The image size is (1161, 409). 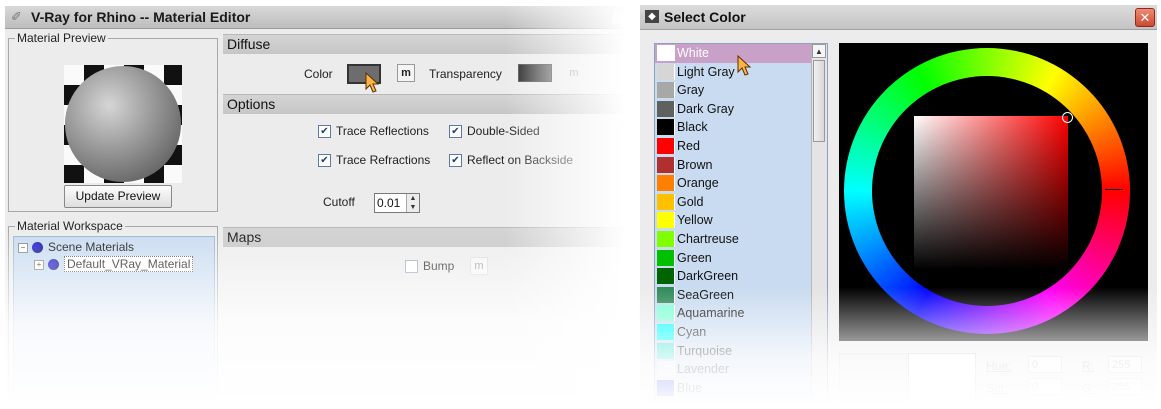 I want to click on window-title: V-Ray for Rhino -- Material Editor, so click(x=141, y=17).